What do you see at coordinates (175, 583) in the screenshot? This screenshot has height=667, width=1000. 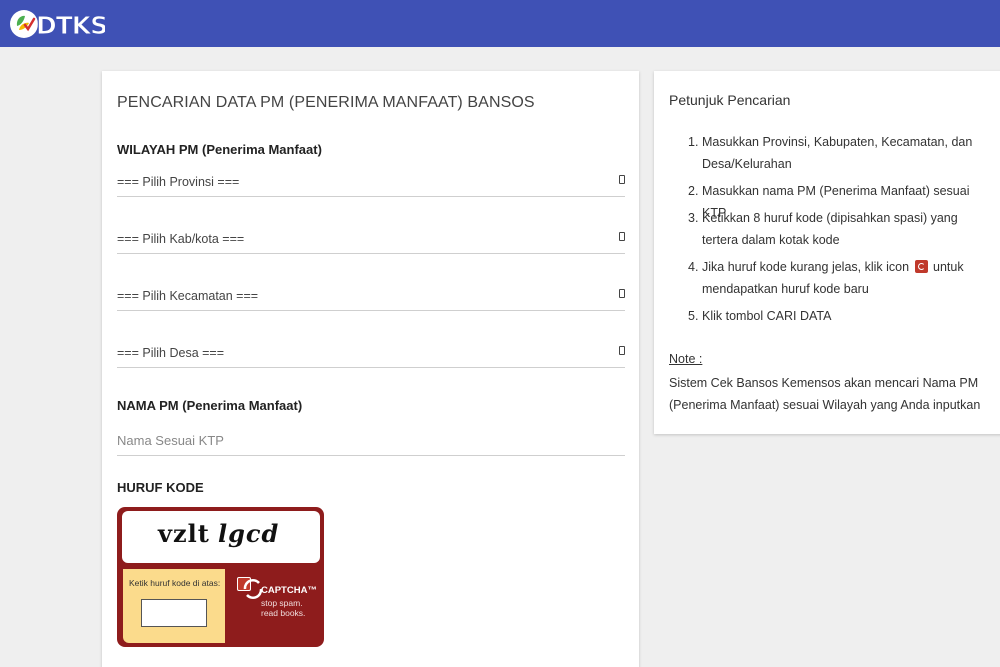 I see `captcha-prompt: Ketik huruf kode di atas:` at bounding box center [175, 583].